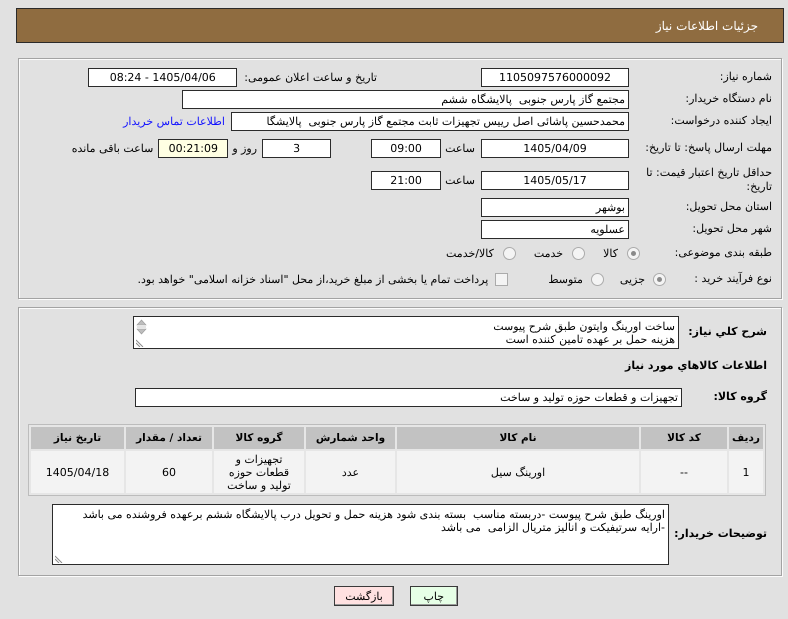 The height and width of the screenshot is (619, 788). What do you see at coordinates (565, 279) in the screenshot?
I see `radio-label: متوسط` at bounding box center [565, 279].